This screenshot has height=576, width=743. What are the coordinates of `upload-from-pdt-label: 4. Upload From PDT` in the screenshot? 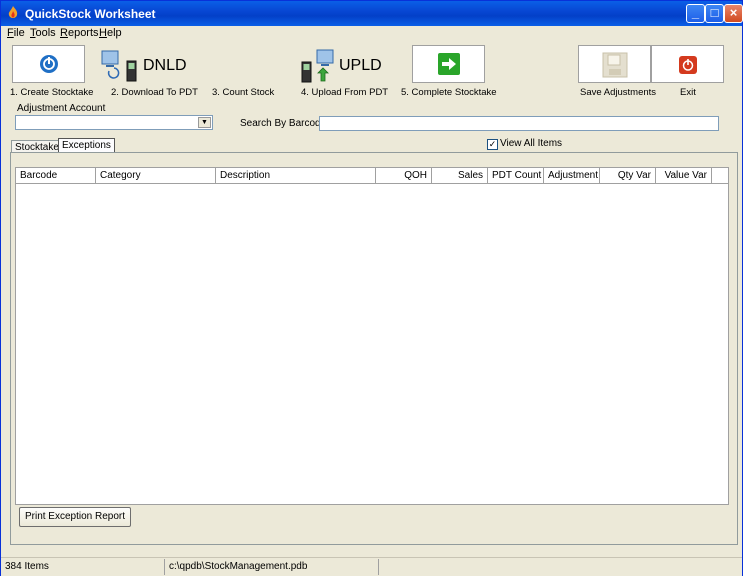 It's located at (345, 92).